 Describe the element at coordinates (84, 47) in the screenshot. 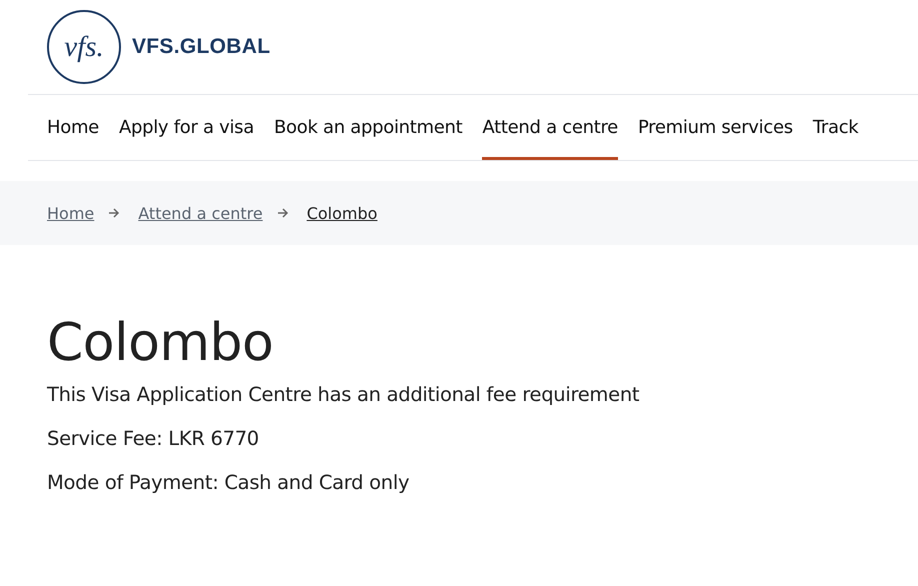

I see `logo-emblem: vfs.` at that location.